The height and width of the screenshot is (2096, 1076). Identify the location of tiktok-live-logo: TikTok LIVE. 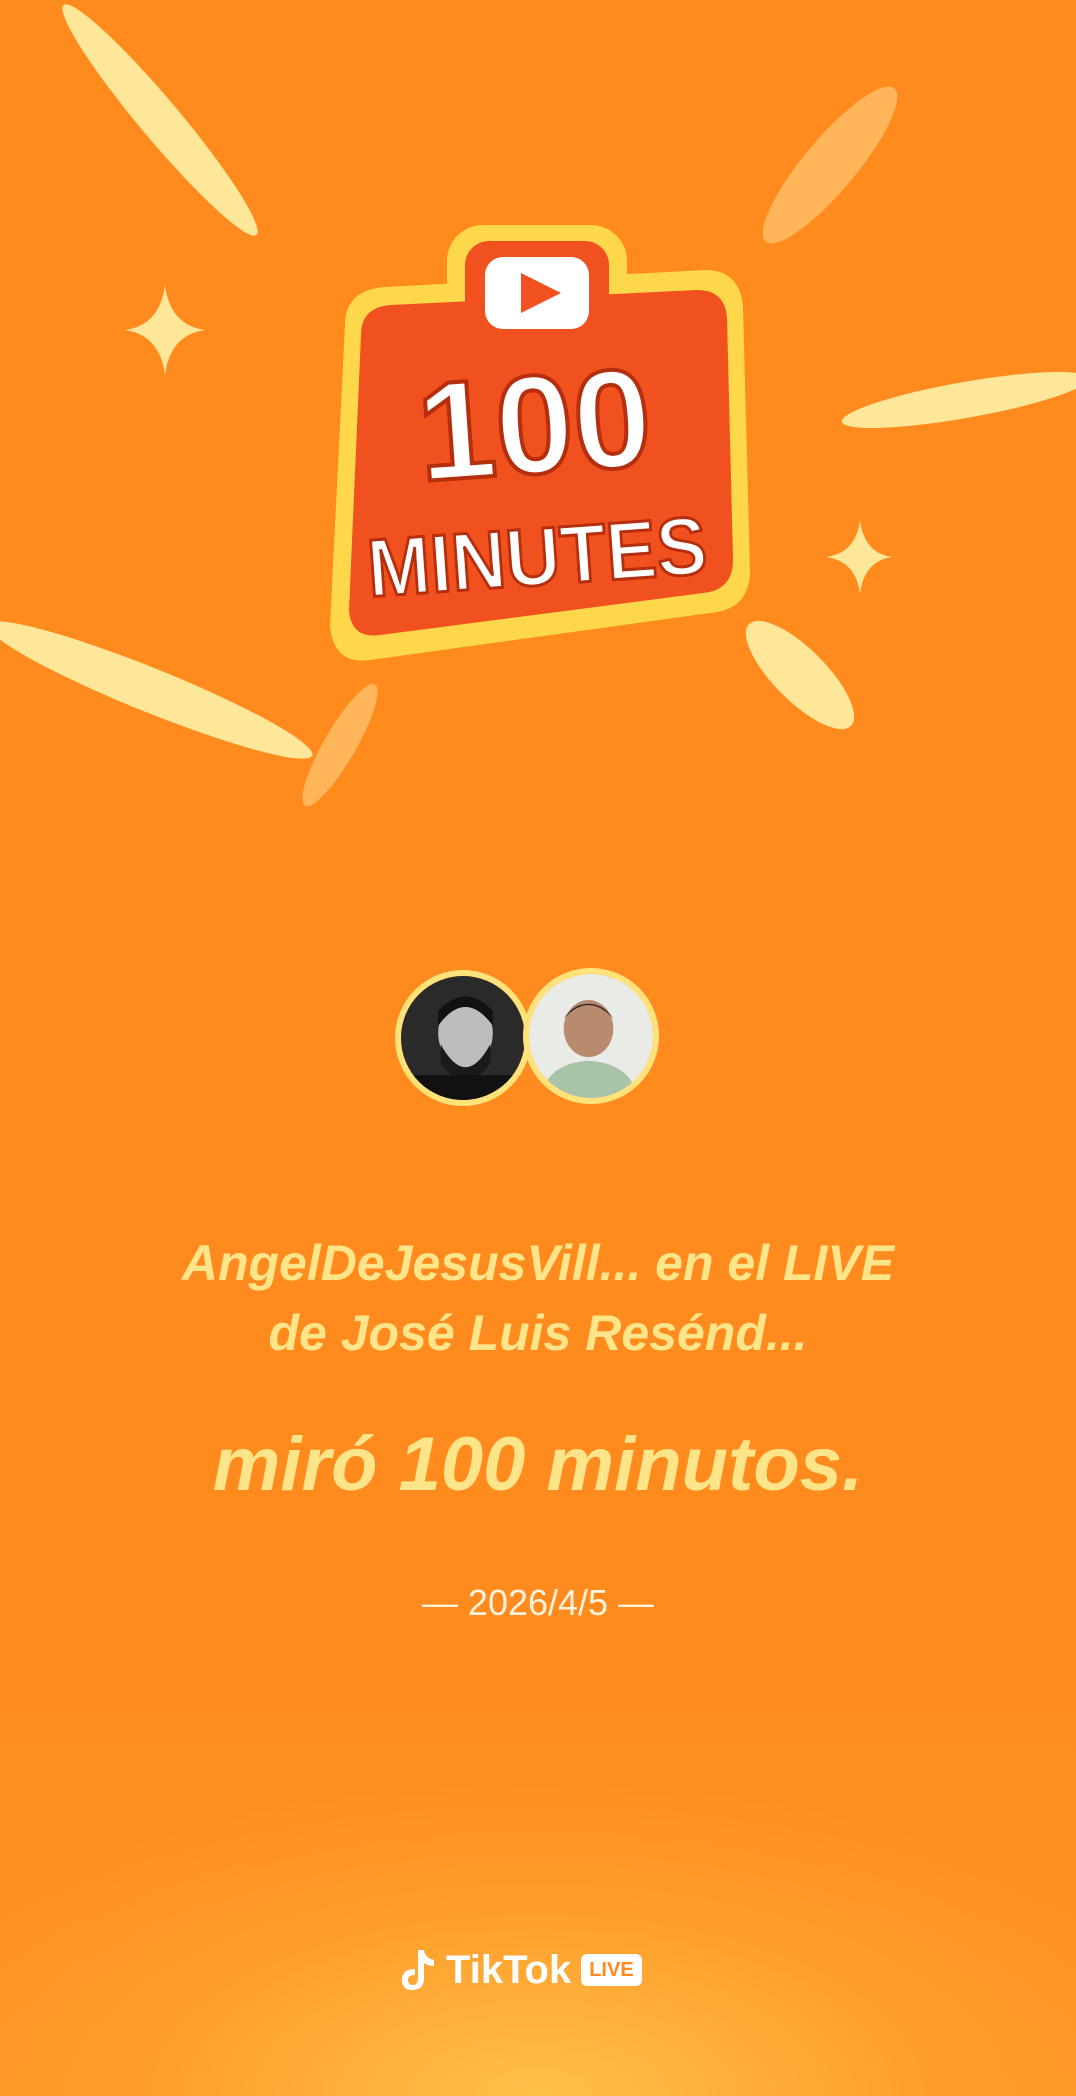
(521, 1970).